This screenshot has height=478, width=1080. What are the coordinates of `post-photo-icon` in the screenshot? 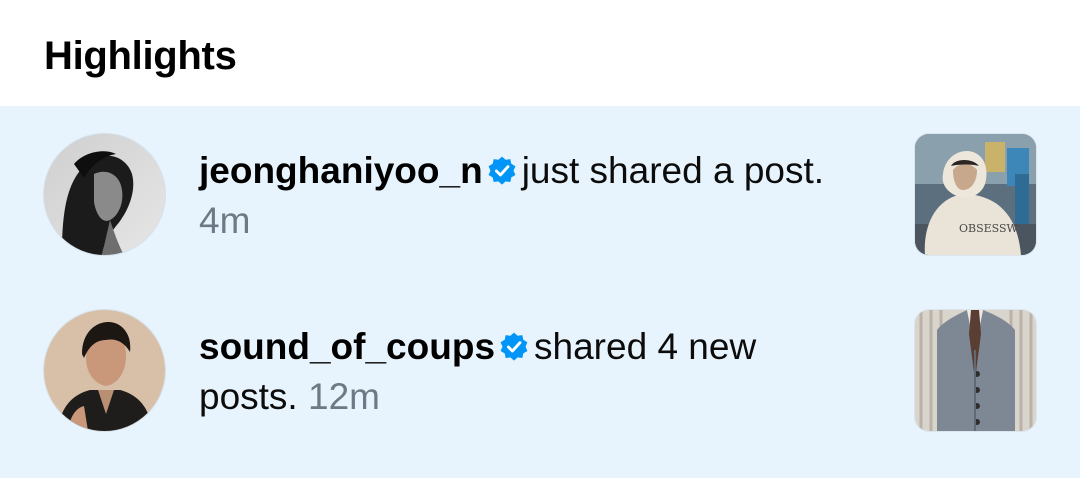 It's located at (975, 370).